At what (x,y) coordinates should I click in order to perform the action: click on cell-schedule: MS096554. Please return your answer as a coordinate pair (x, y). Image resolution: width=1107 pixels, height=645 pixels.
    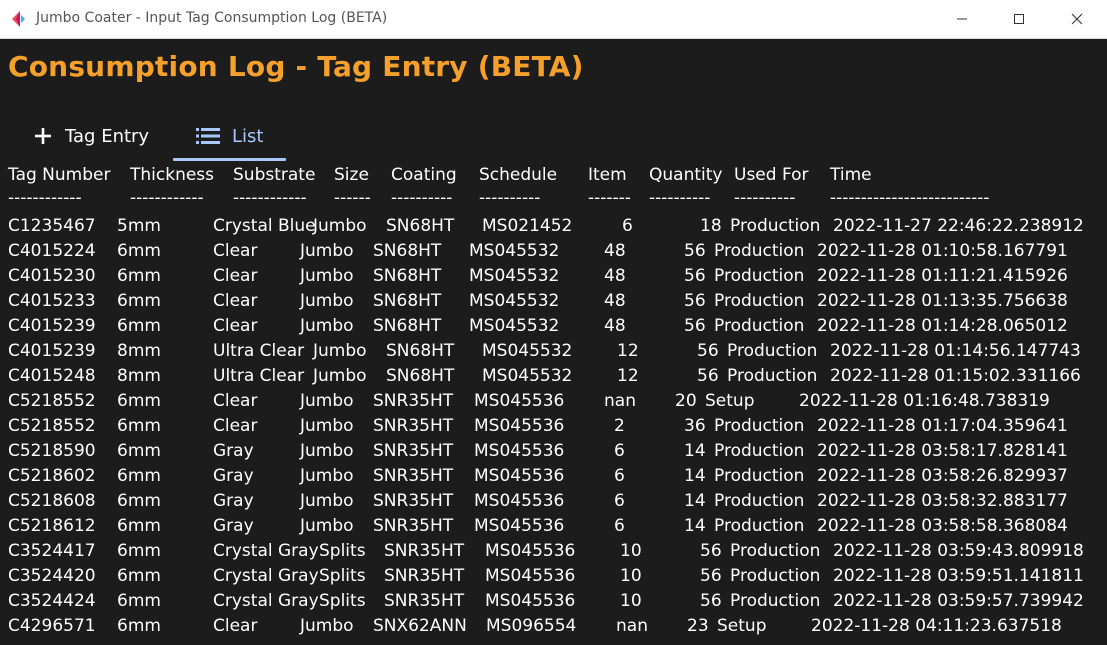
    Looking at the image, I should click on (531, 626).